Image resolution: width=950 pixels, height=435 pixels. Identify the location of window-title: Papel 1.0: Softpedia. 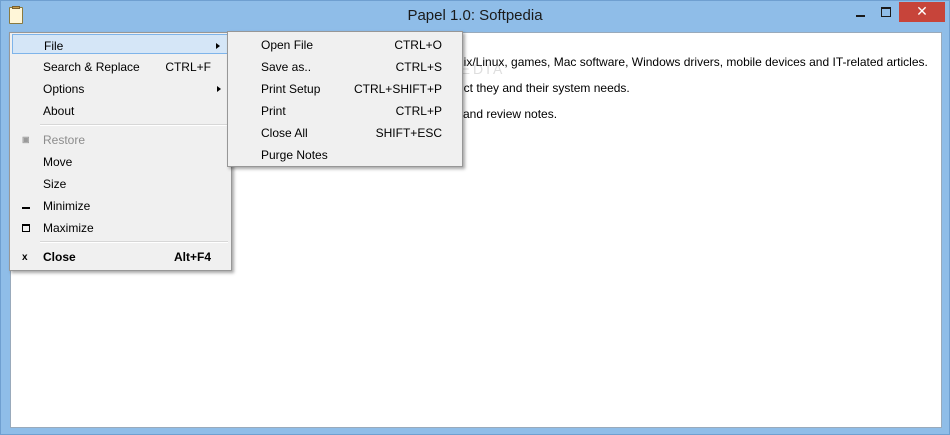
(475, 15).